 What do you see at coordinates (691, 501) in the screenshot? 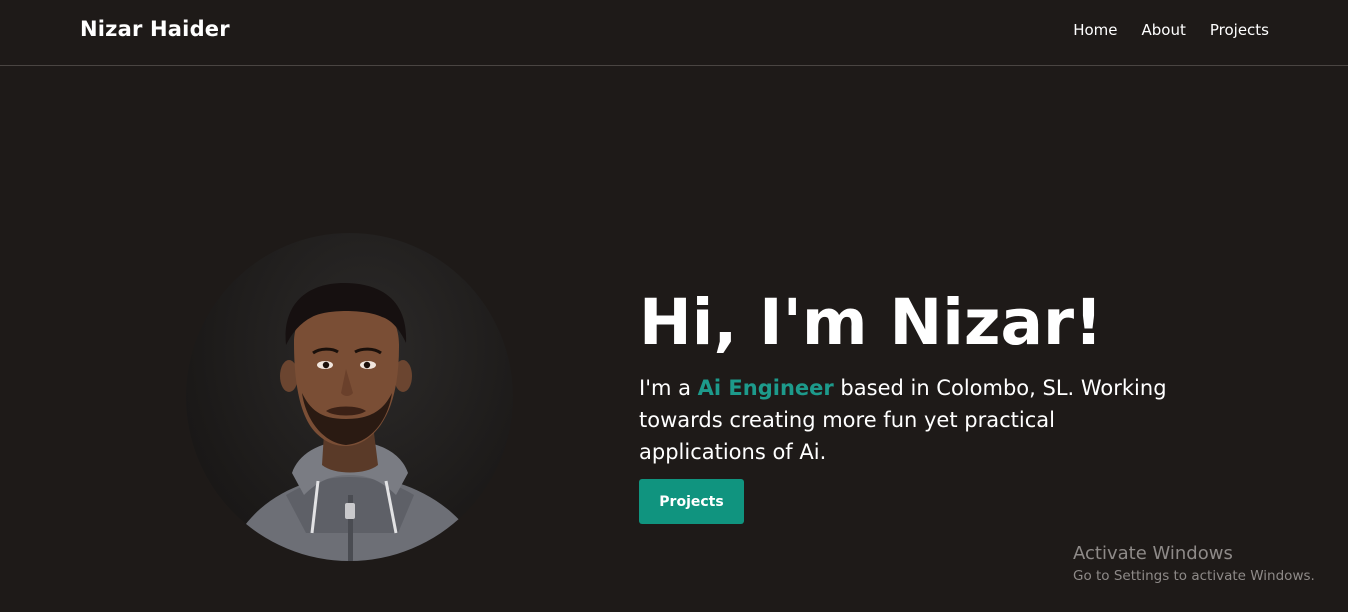
I see `projects-button: Projects` at bounding box center [691, 501].